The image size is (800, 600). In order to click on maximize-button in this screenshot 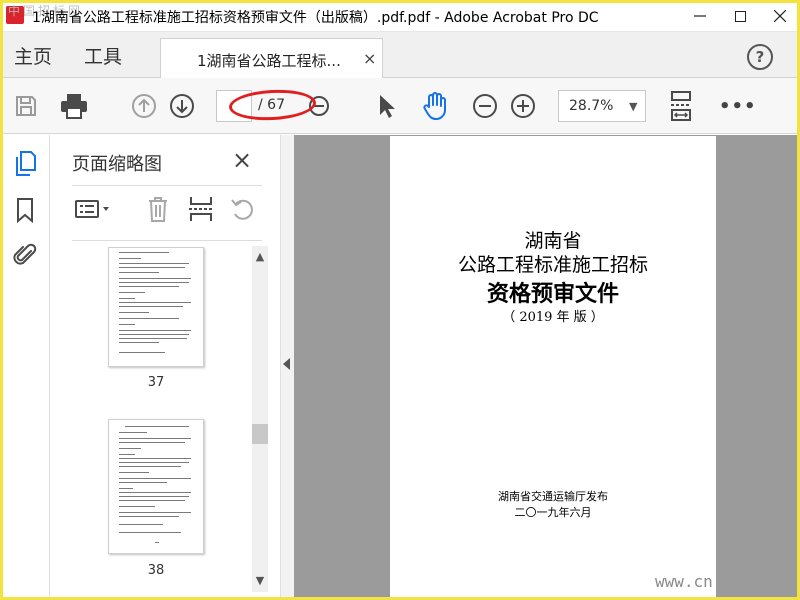, I will do `click(740, 16)`.